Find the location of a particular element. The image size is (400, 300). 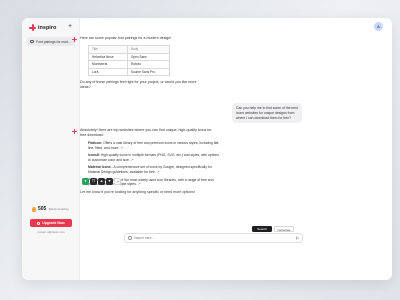

table-row: Montserrat Roboto is located at coordinates (129, 64).